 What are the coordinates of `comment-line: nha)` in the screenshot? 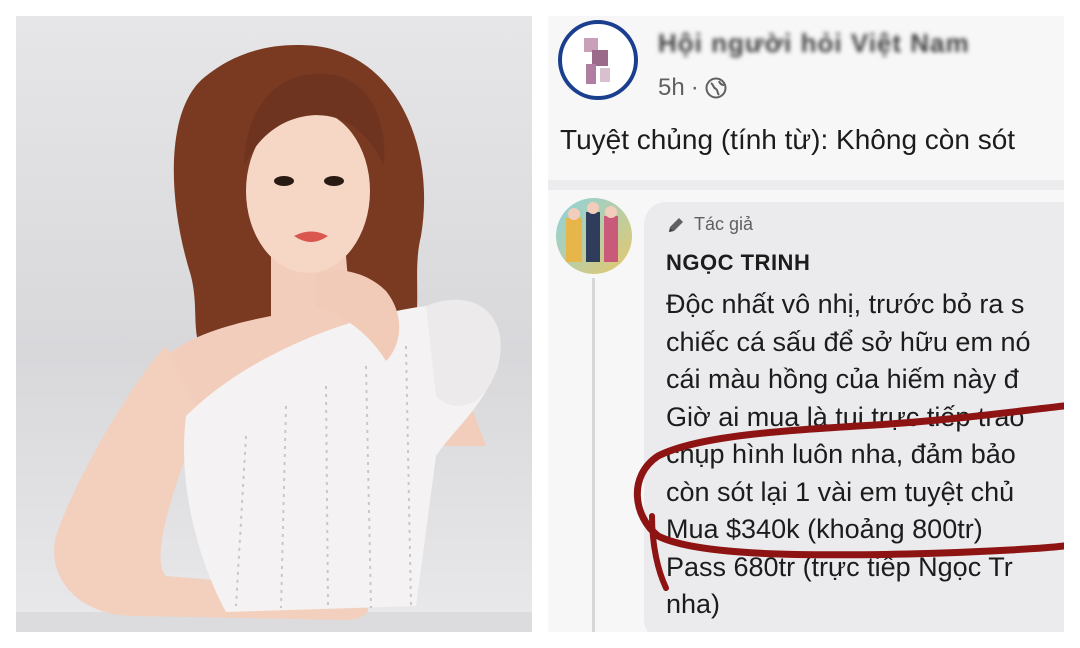 It's located at (693, 604).